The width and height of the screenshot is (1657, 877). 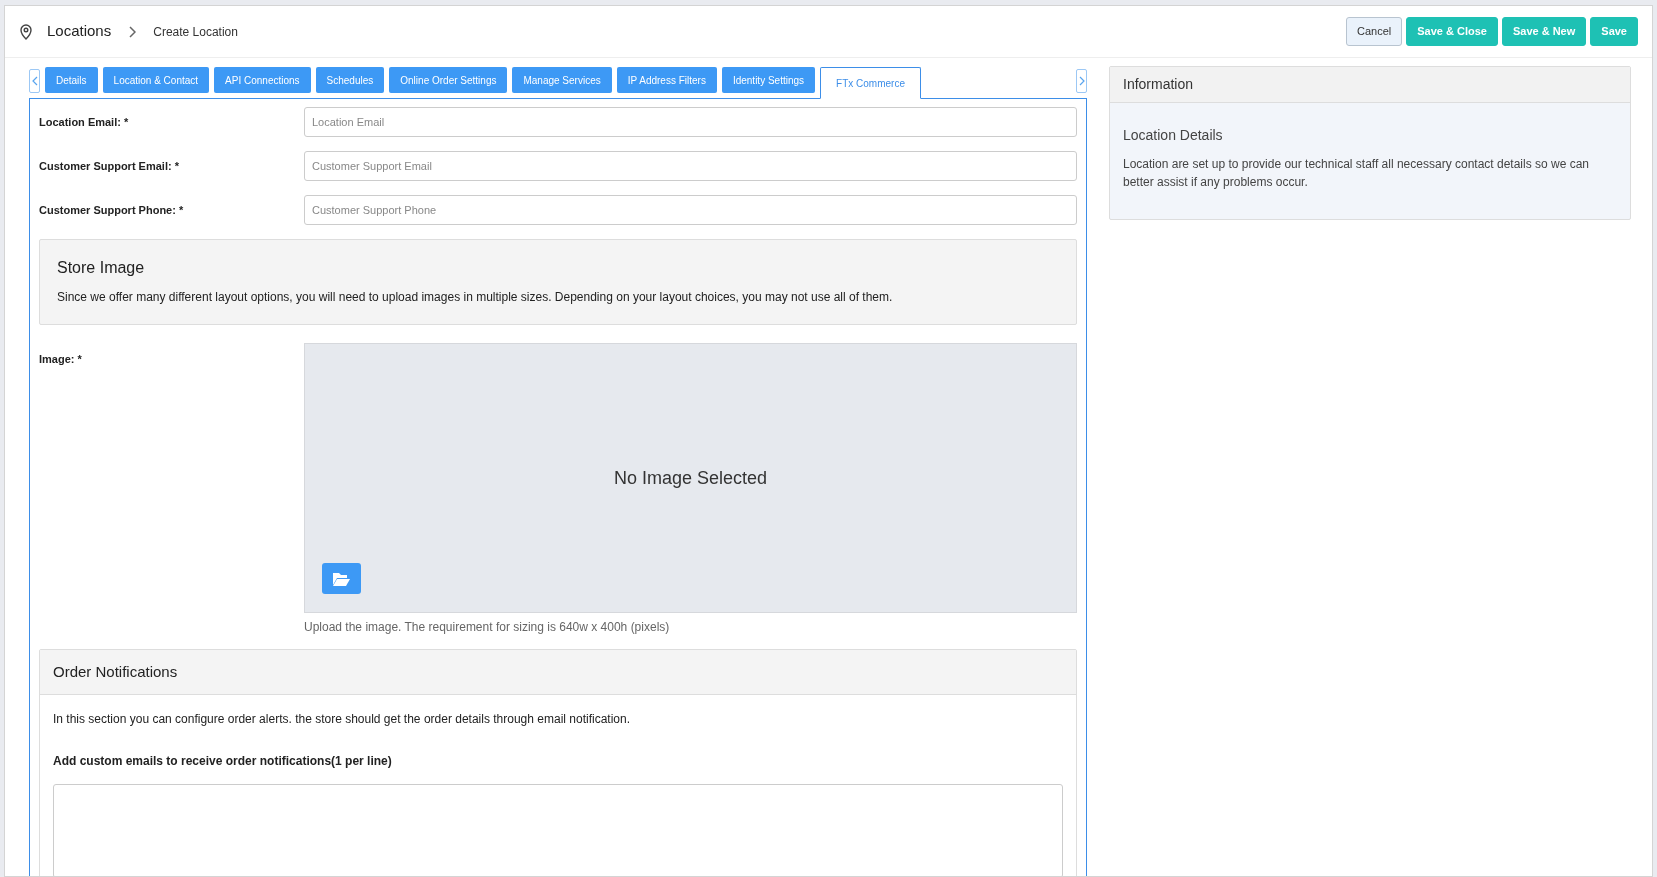 I want to click on tab: API Connections, so click(x=262, y=80).